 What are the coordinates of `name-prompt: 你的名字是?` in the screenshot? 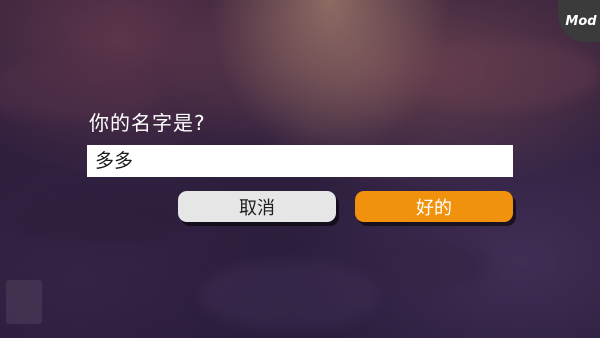 It's located at (147, 123).